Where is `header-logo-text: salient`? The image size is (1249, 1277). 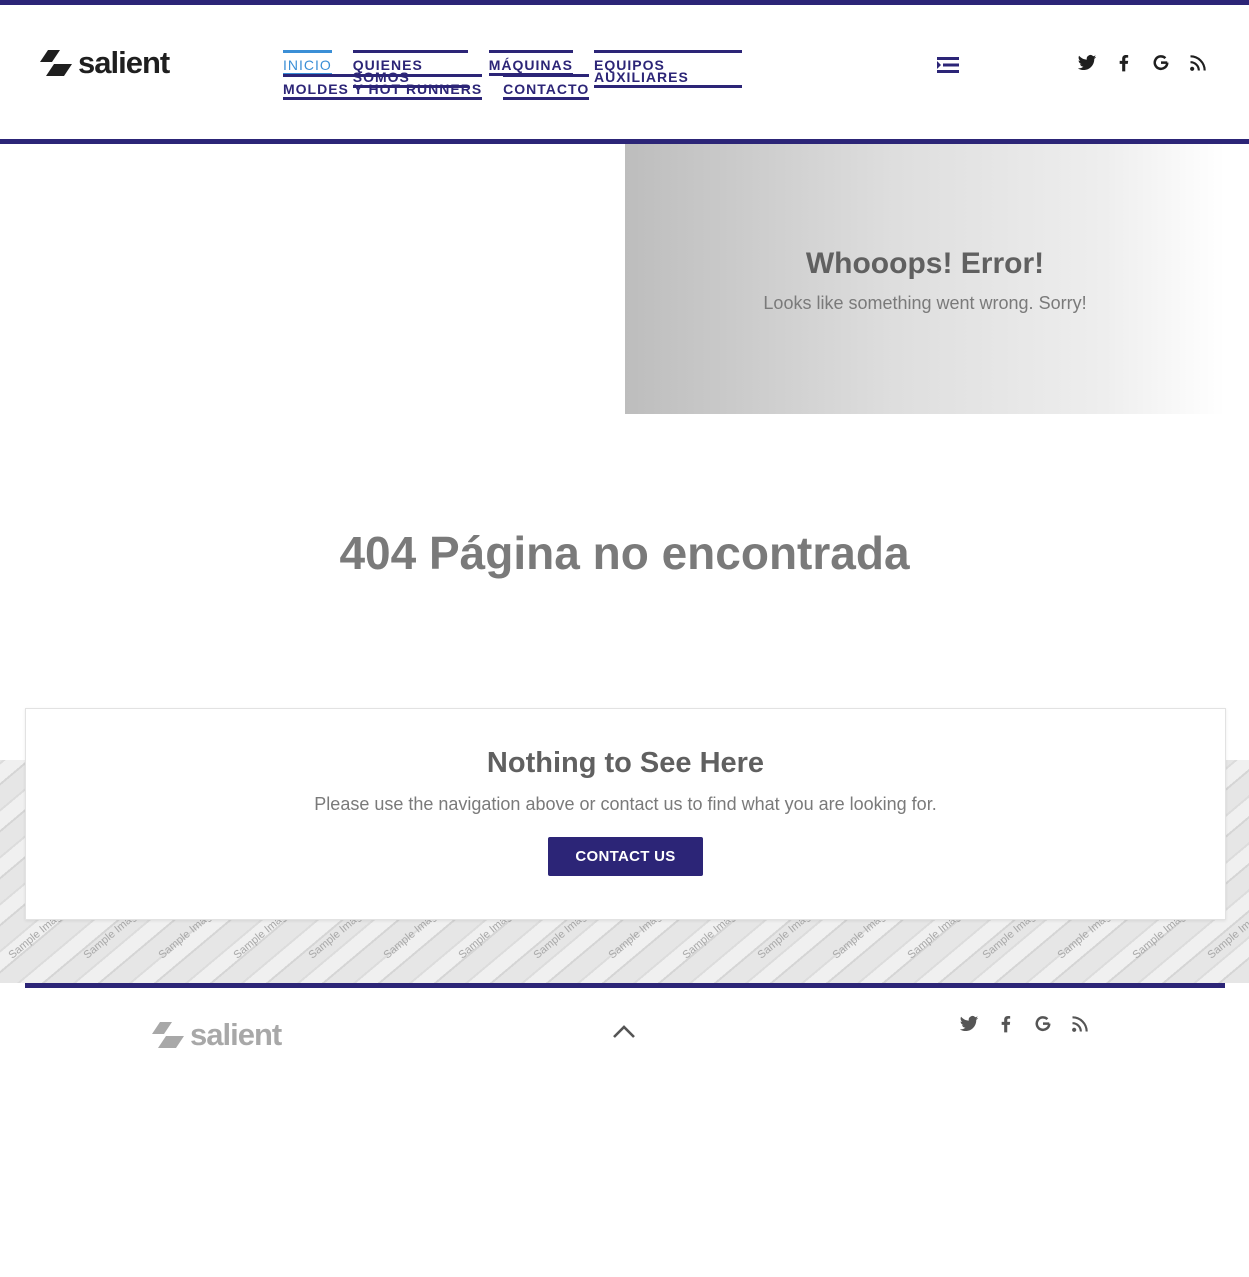
header-logo-text: salient is located at coordinates (124, 62).